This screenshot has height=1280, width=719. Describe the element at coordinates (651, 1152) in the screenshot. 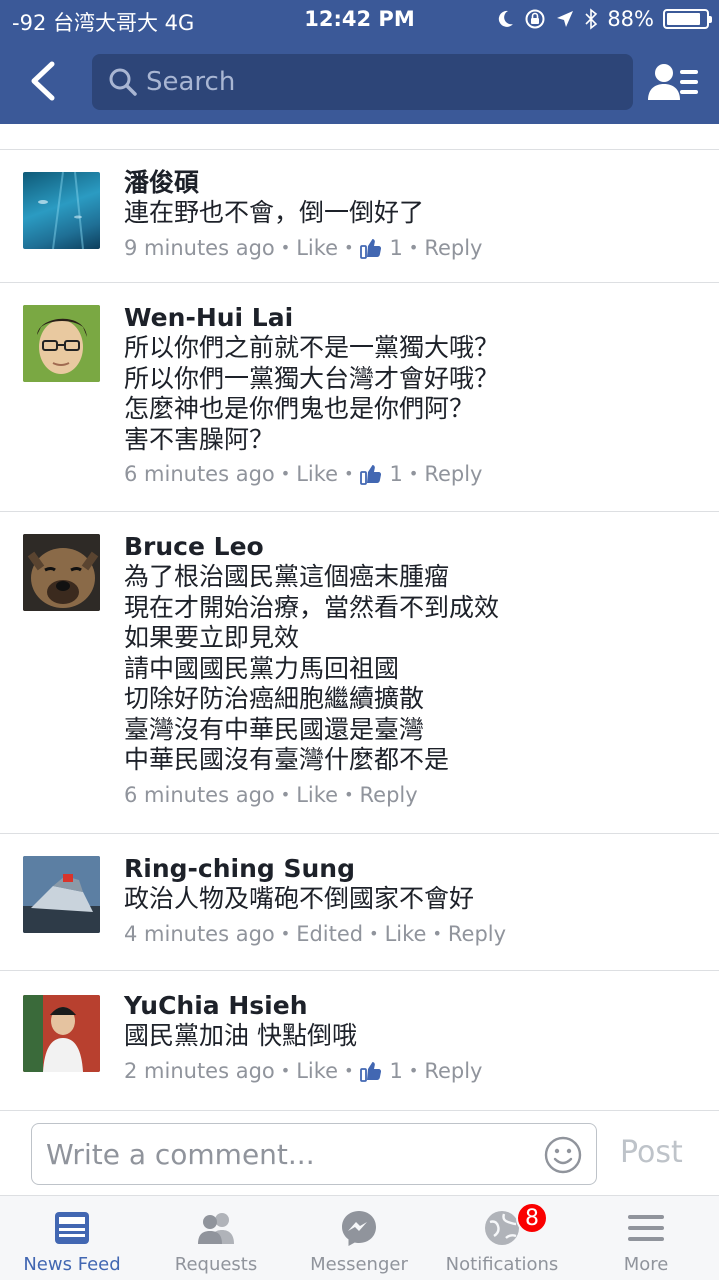

I see `post-button: Post` at that location.